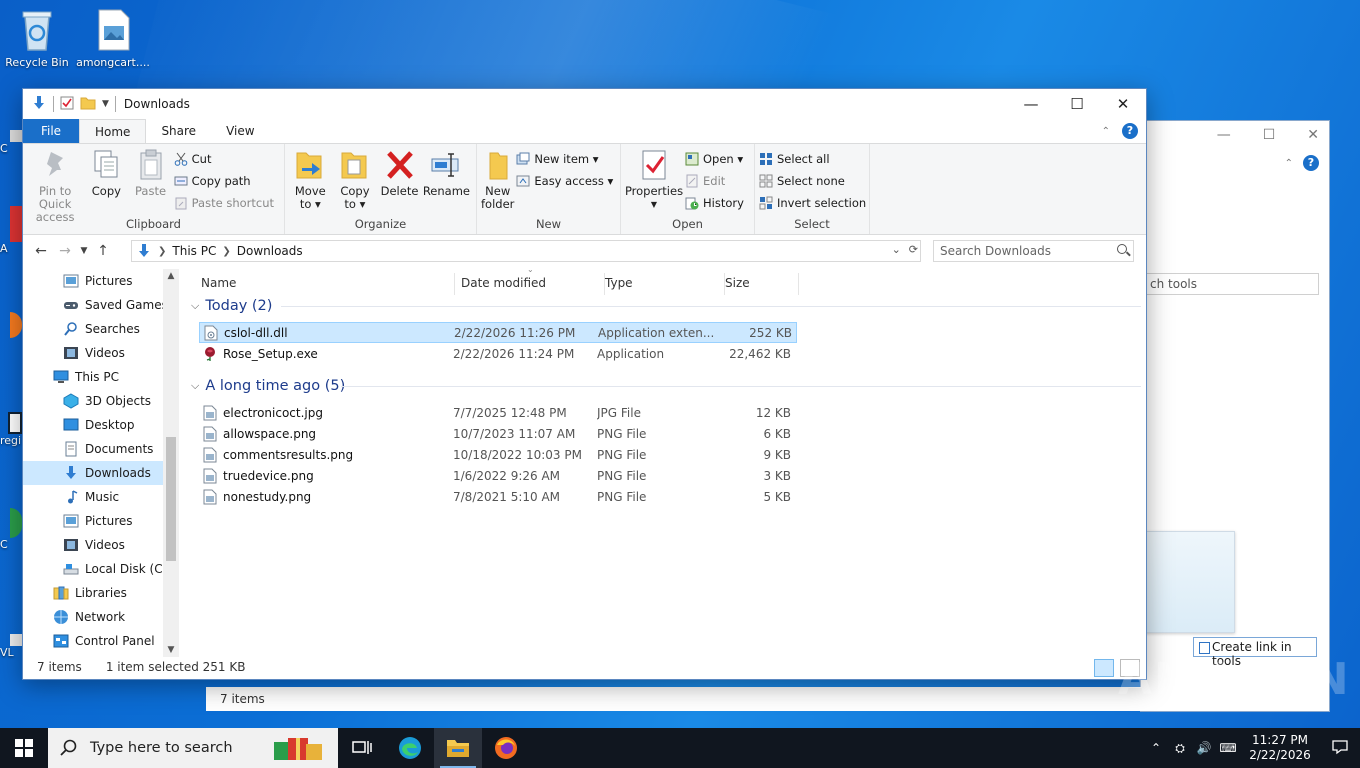  What do you see at coordinates (11, 230) in the screenshot?
I see `desktop-edge-icon: A` at bounding box center [11, 230].